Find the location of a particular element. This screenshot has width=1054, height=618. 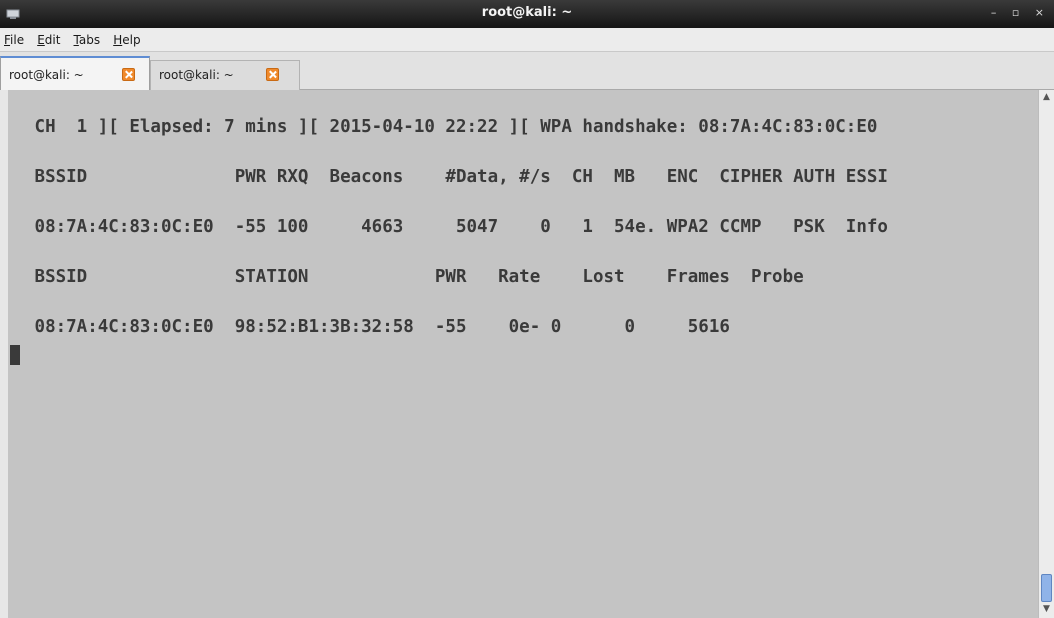

menu-help: Help is located at coordinates (126, 40).